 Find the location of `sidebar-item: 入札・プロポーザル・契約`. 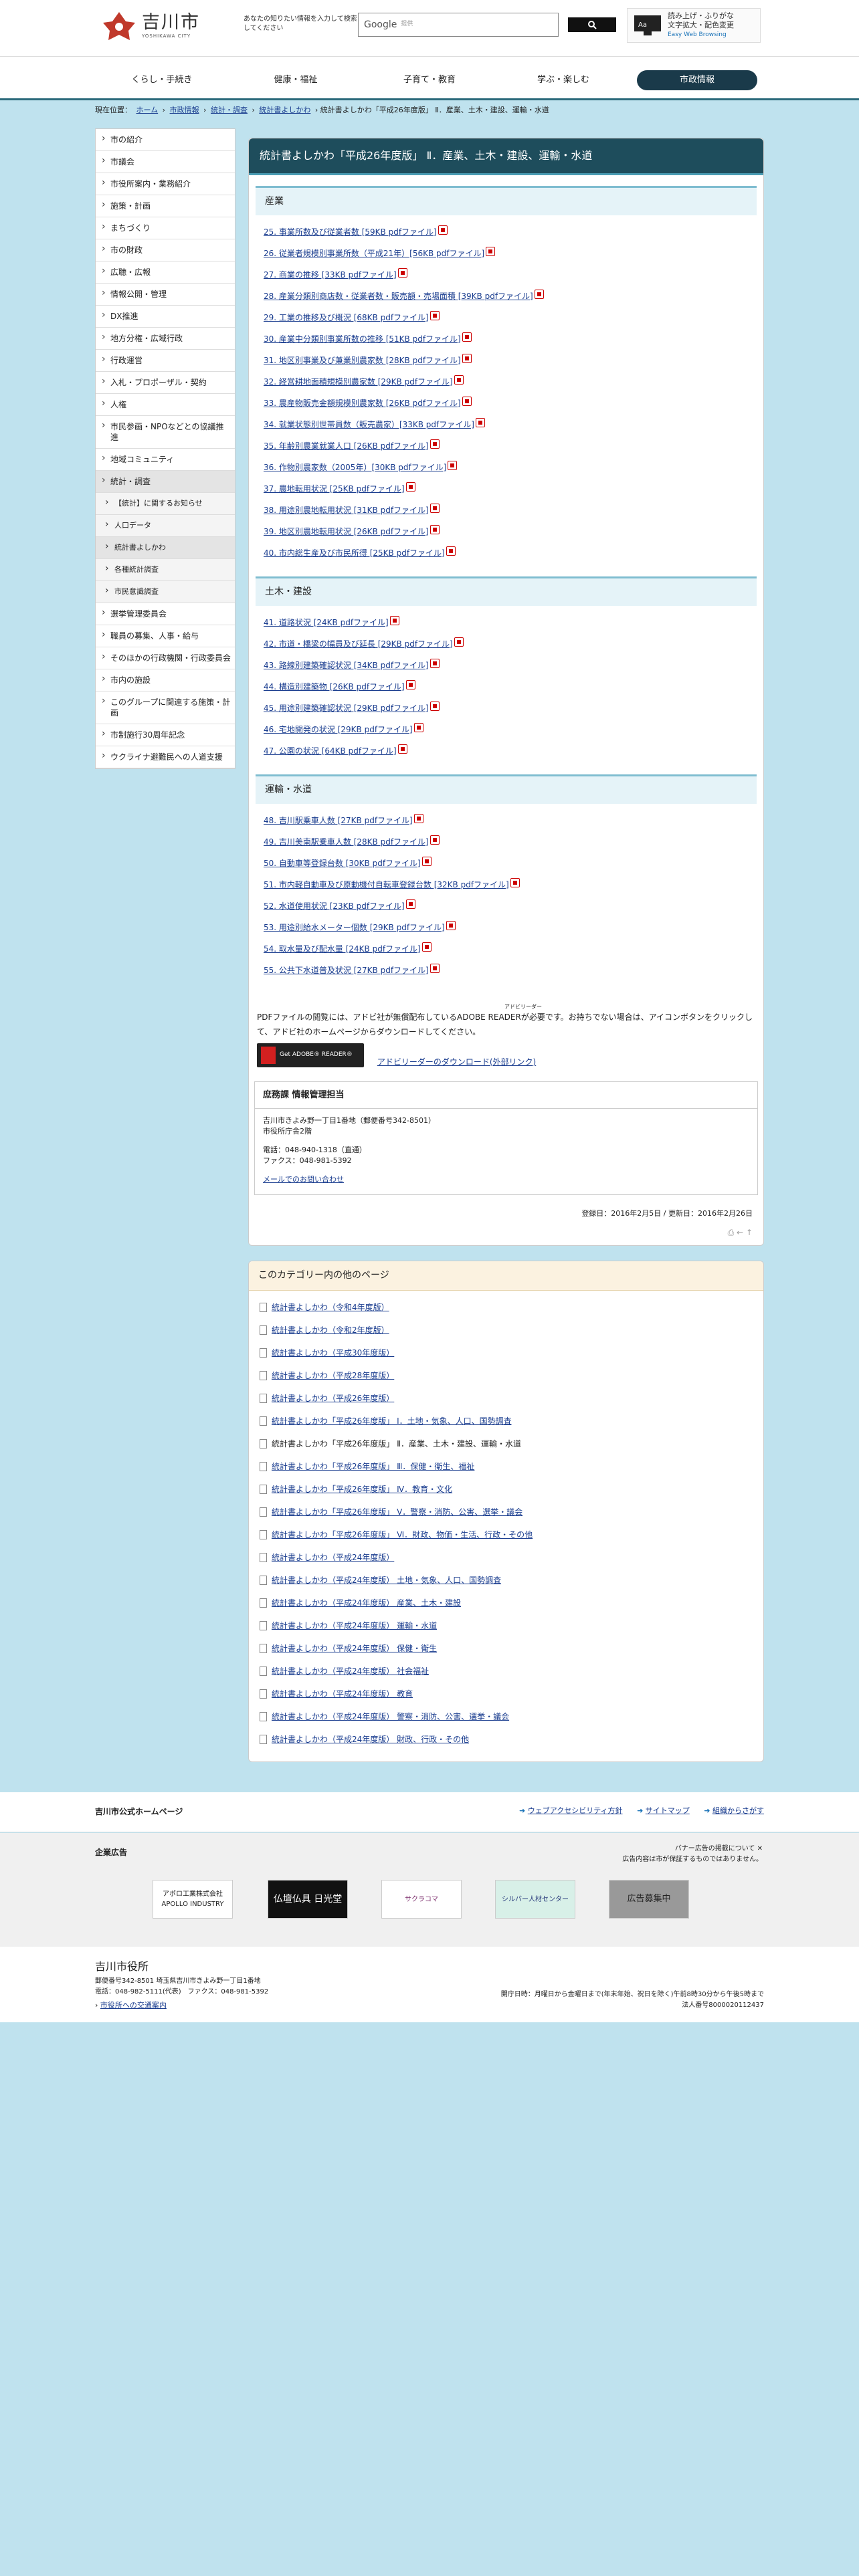

sidebar-item: 入札・プロポーザル・契約 is located at coordinates (166, 383).